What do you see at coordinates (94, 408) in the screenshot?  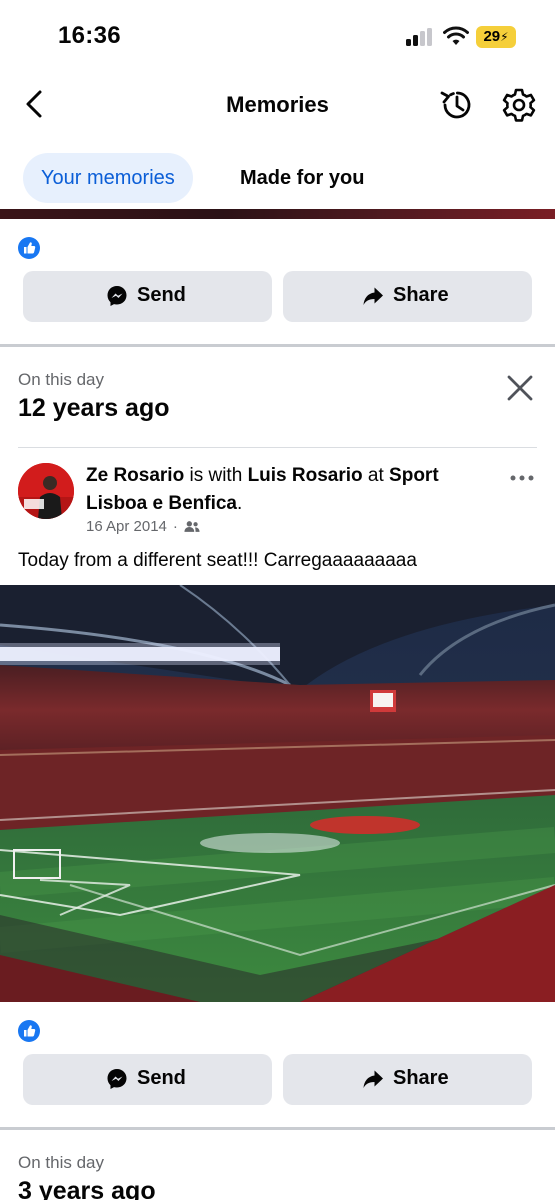 I see `years-ago-heading: 12 years ago` at bounding box center [94, 408].